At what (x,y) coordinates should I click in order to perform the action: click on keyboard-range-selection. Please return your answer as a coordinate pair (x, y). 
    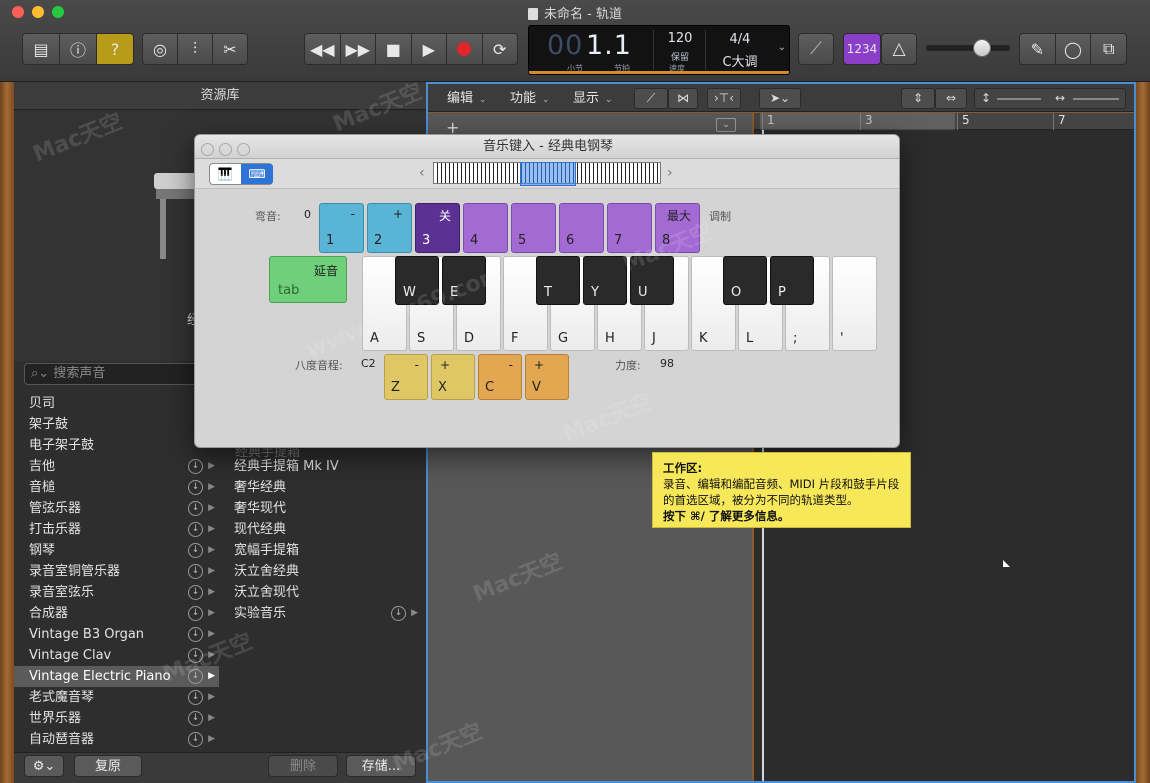
    Looking at the image, I should click on (548, 174).